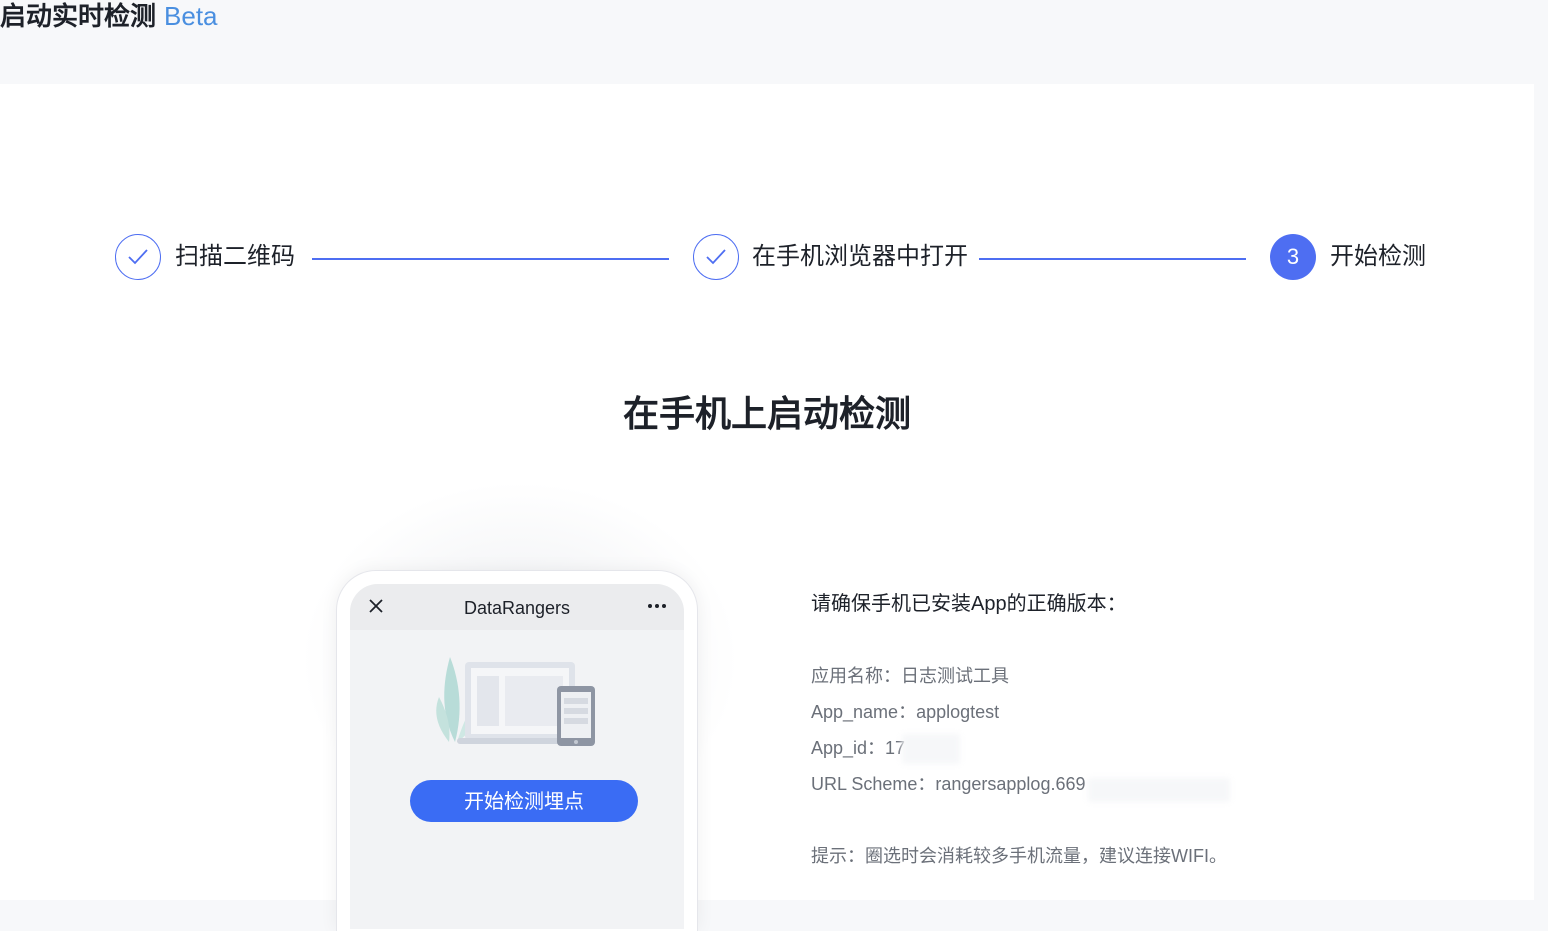  I want to click on info-app-id: App_id：17, so click(858, 748).